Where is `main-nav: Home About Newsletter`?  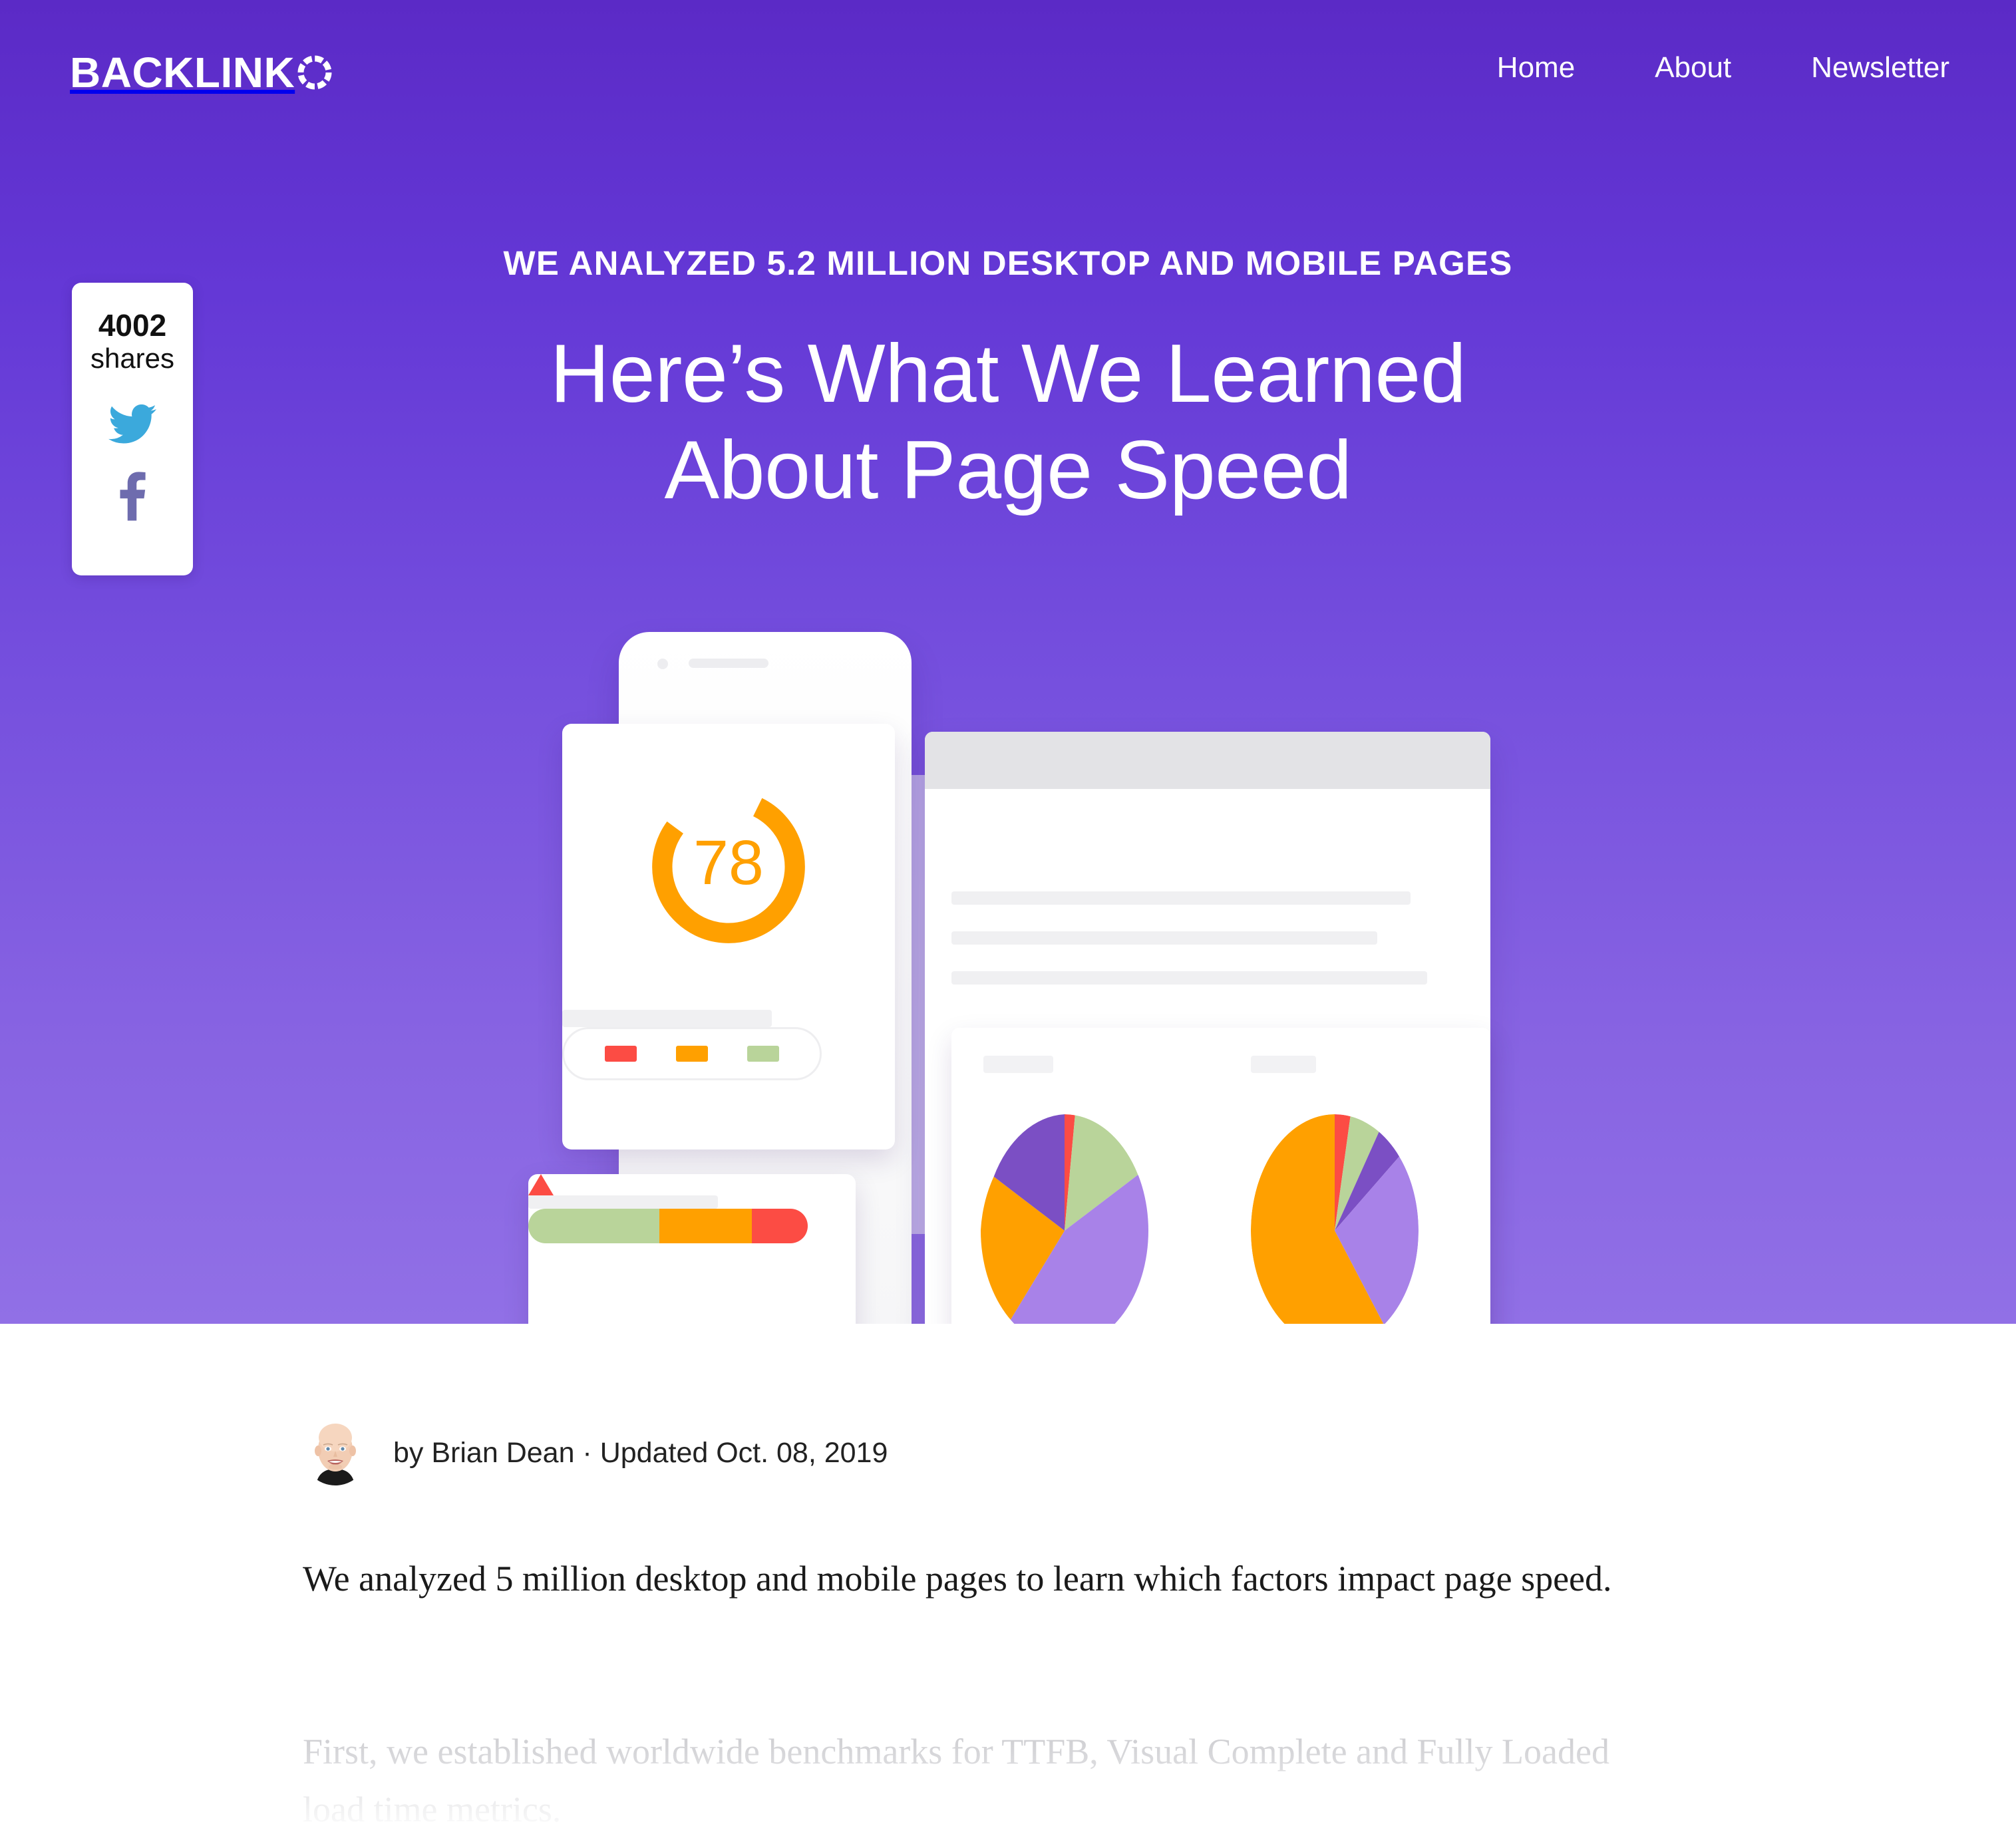 main-nav: Home About Newsletter is located at coordinates (1703, 67).